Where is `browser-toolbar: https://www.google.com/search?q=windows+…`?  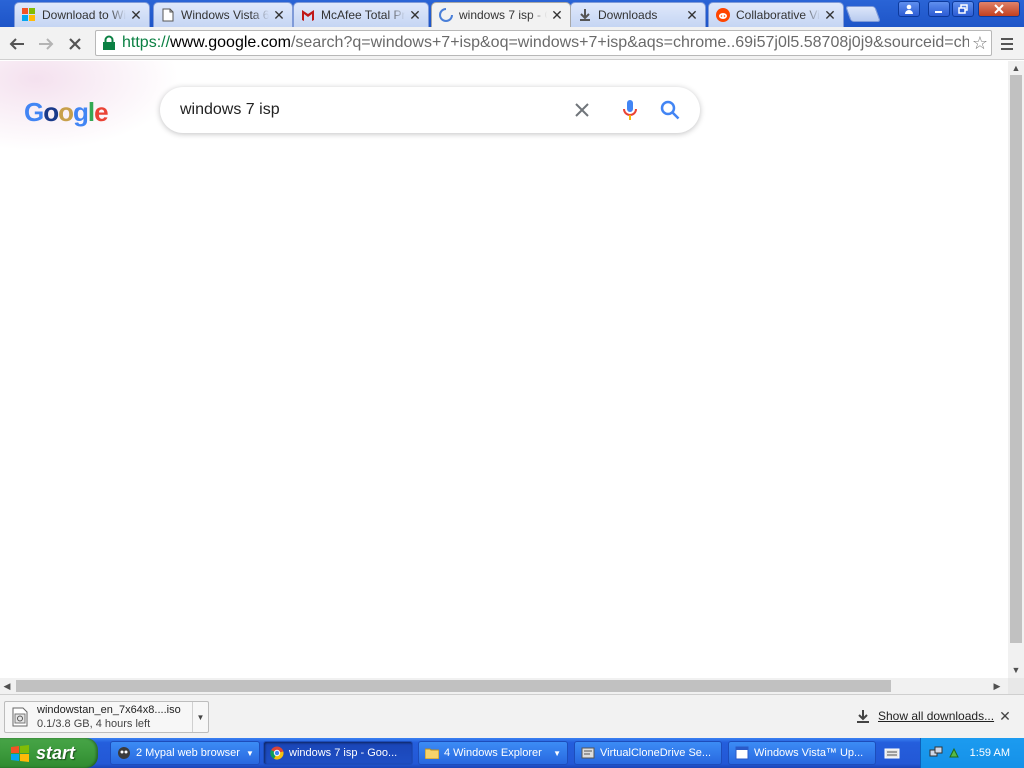
browser-toolbar: https://www.google.com/search?q=windows+… is located at coordinates (512, 43).